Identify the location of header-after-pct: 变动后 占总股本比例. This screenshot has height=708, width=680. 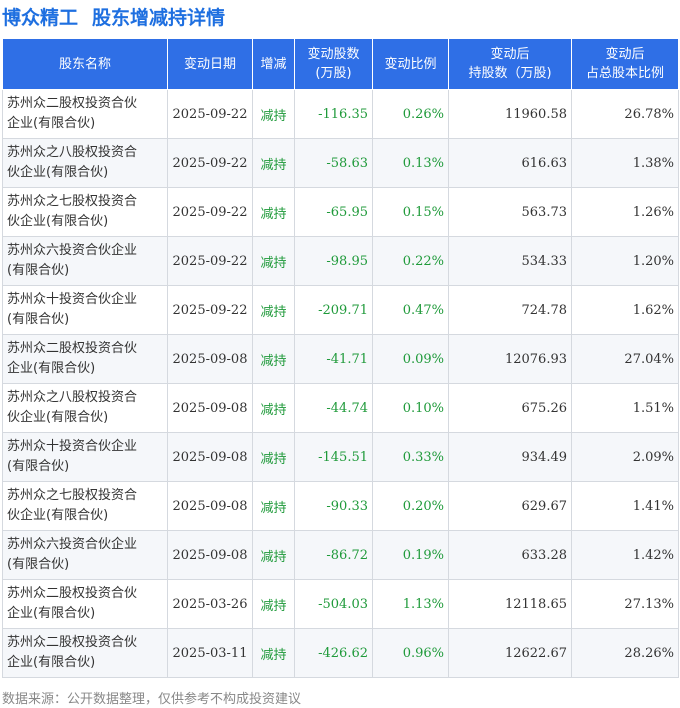
(625, 64).